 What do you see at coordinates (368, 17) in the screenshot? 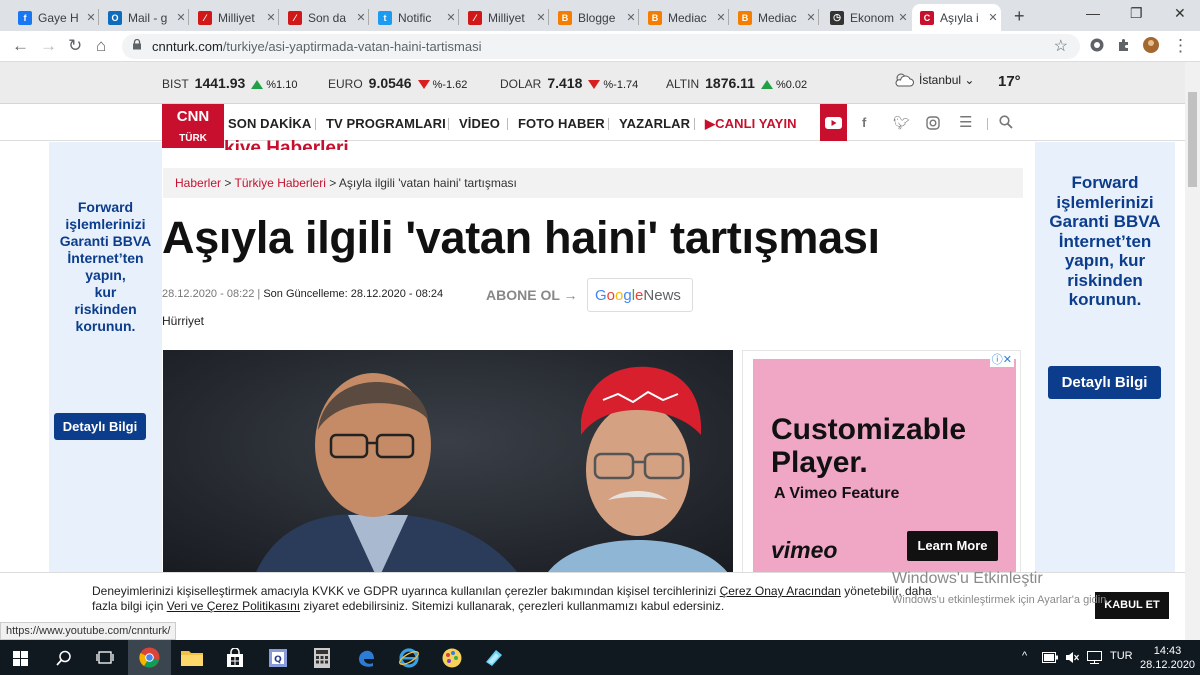
I see `tab-separator` at bounding box center [368, 17].